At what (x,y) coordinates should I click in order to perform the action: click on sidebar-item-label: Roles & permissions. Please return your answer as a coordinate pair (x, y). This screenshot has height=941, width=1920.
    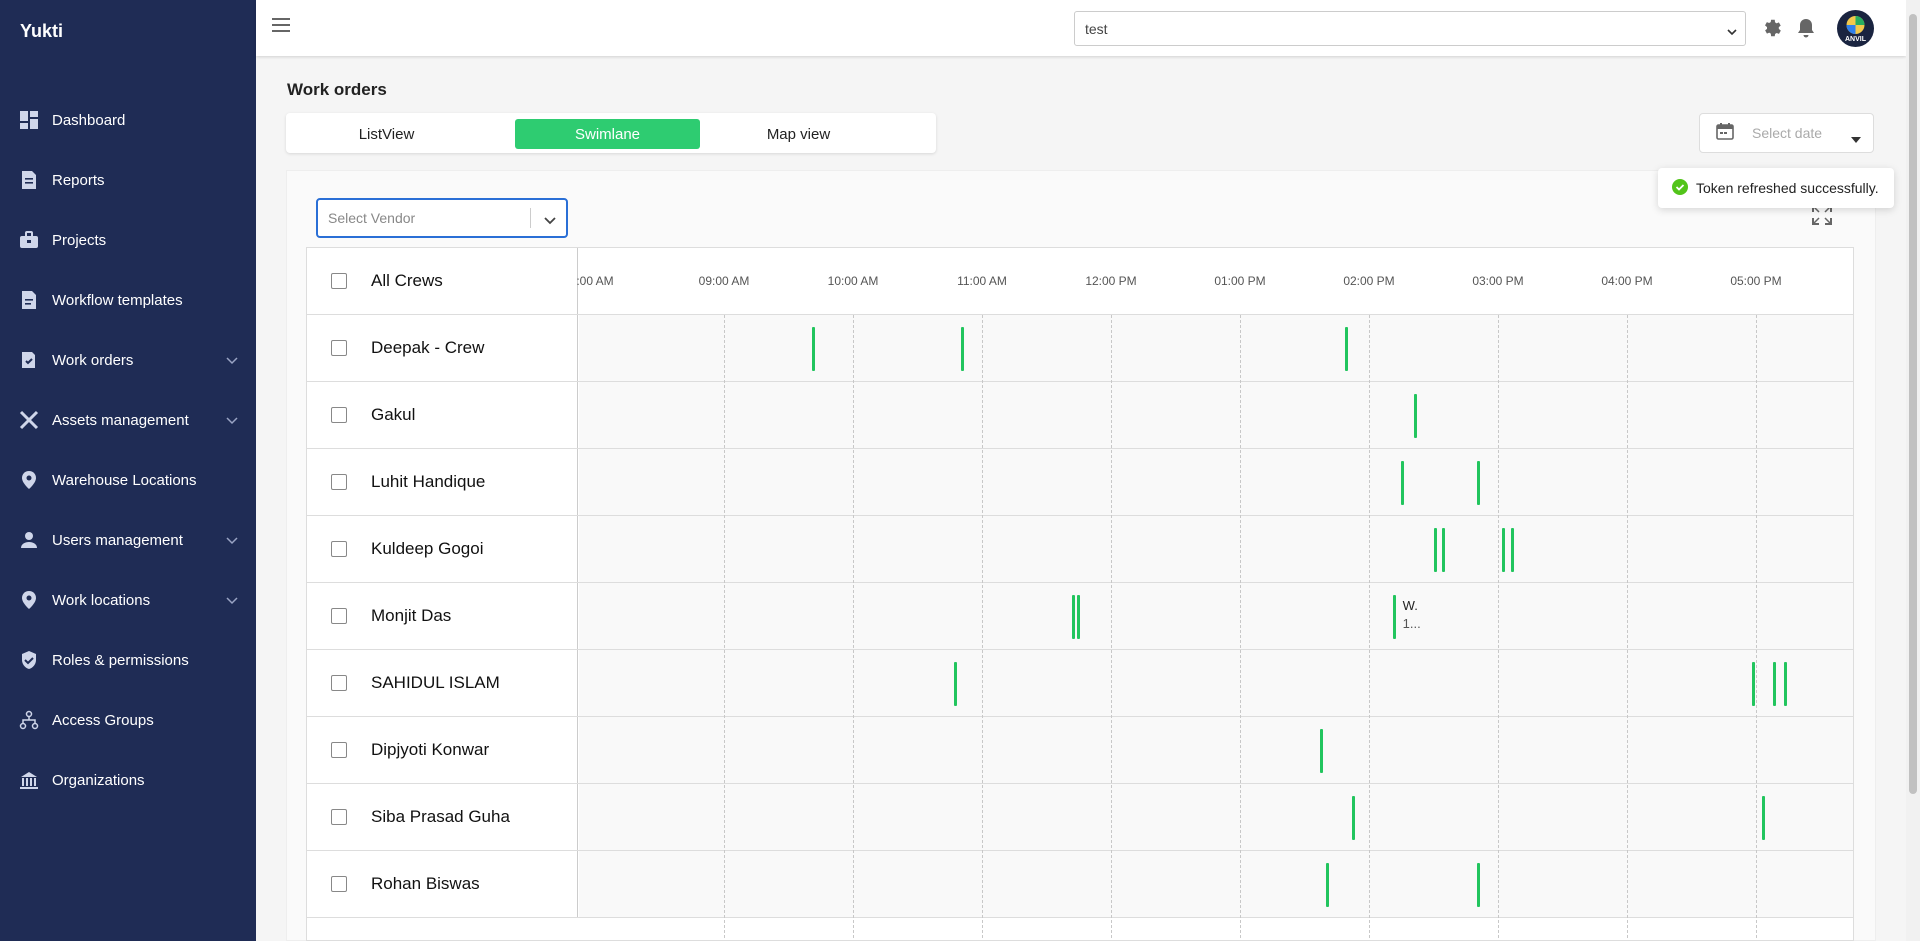
    Looking at the image, I should click on (120, 660).